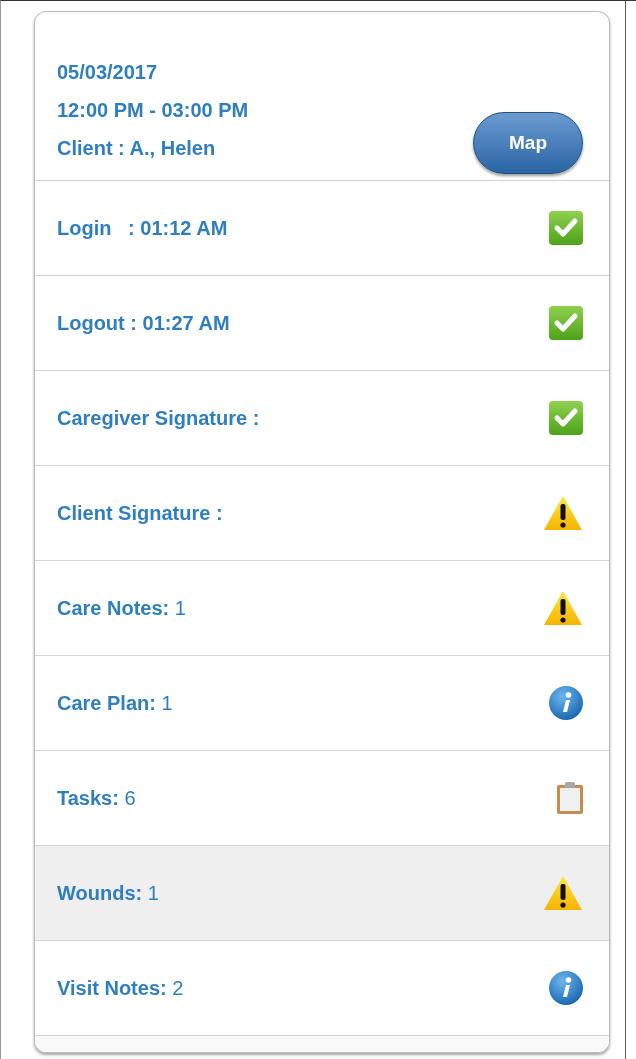 This screenshot has height=1059, width=636. What do you see at coordinates (140, 513) in the screenshot?
I see `item-label: Client Signature :` at bounding box center [140, 513].